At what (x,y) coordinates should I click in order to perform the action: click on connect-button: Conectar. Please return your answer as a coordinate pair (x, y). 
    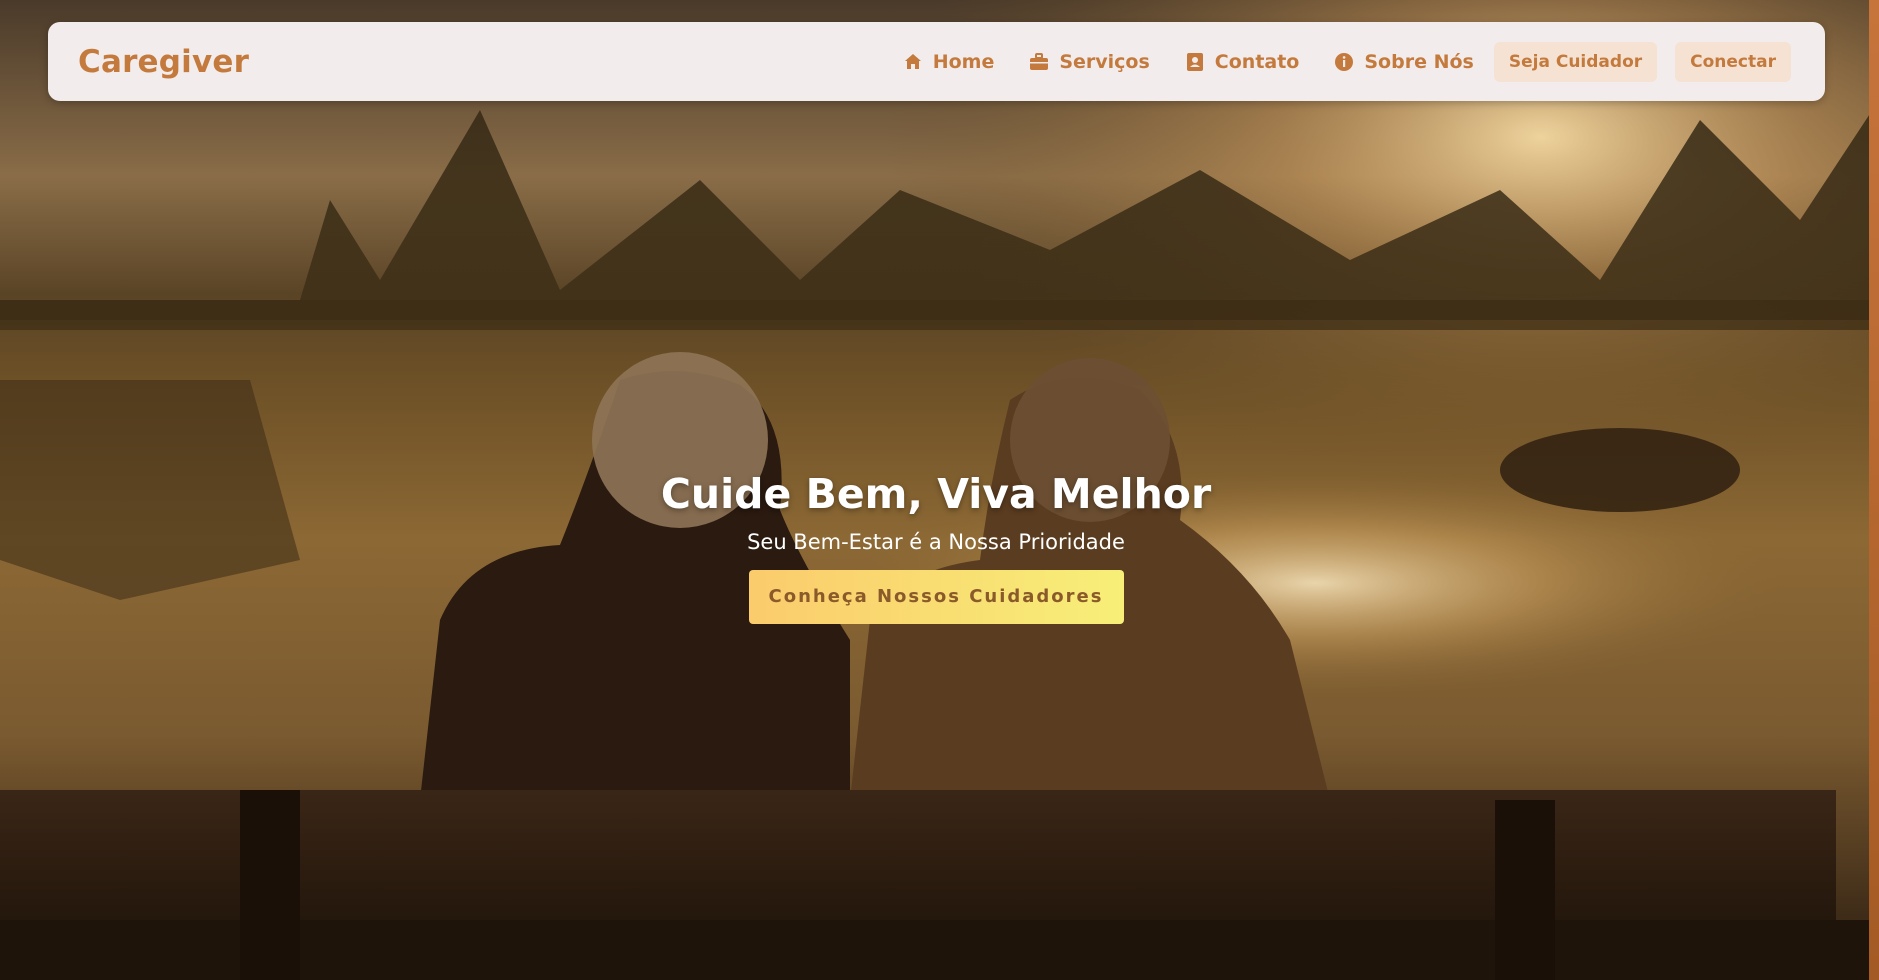
    Looking at the image, I should click on (1733, 61).